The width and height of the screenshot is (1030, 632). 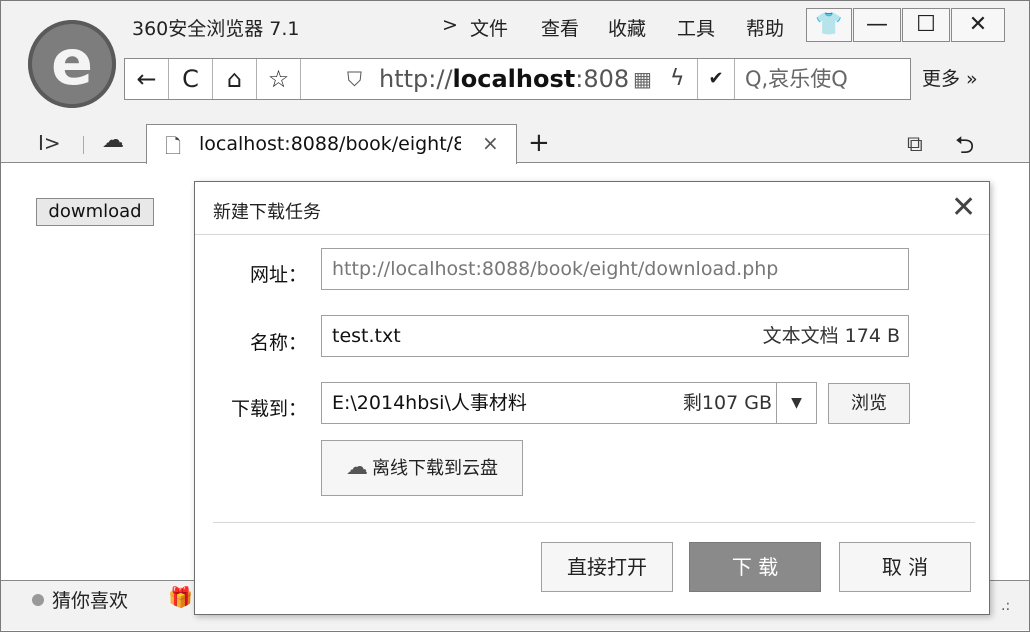 What do you see at coordinates (926, 25) in the screenshot?
I see `maximize-button: ☐` at bounding box center [926, 25].